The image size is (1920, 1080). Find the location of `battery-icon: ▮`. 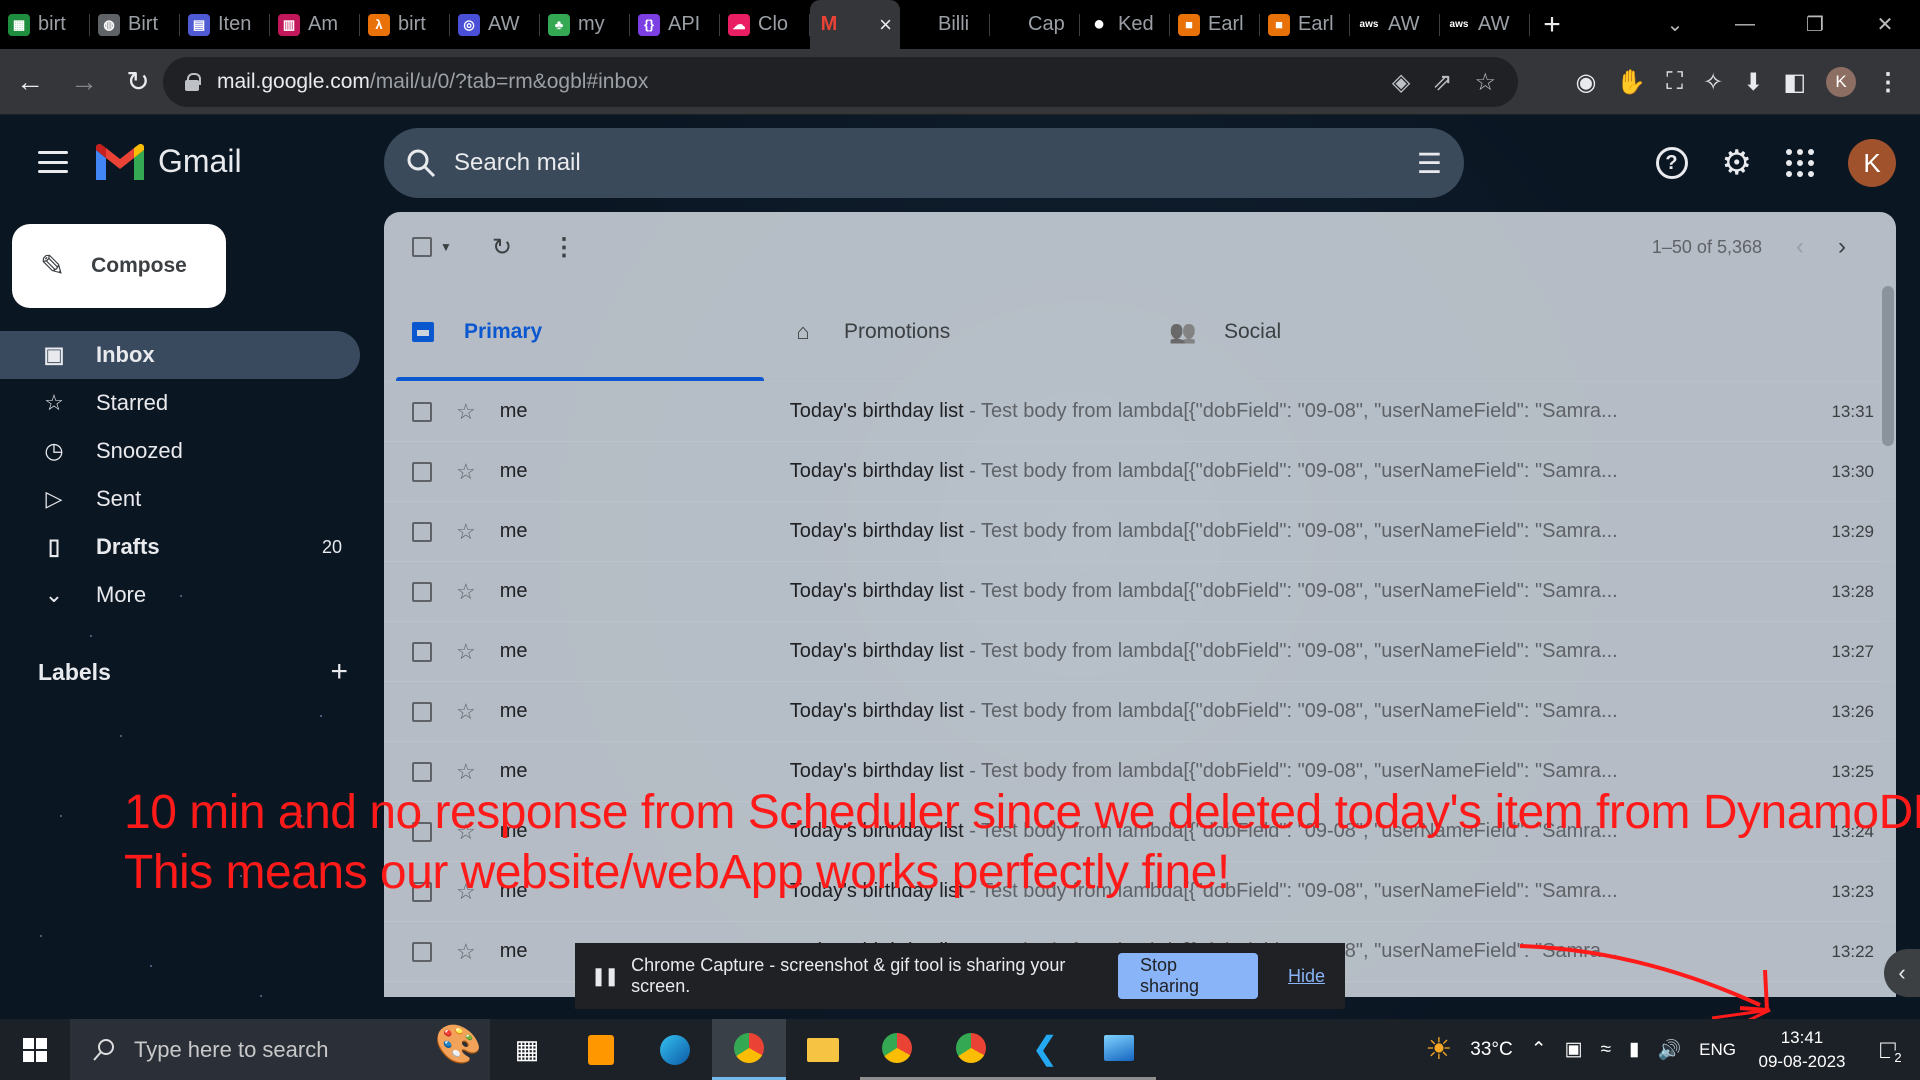

battery-icon: ▮ is located at coordinates (1634, 1049).